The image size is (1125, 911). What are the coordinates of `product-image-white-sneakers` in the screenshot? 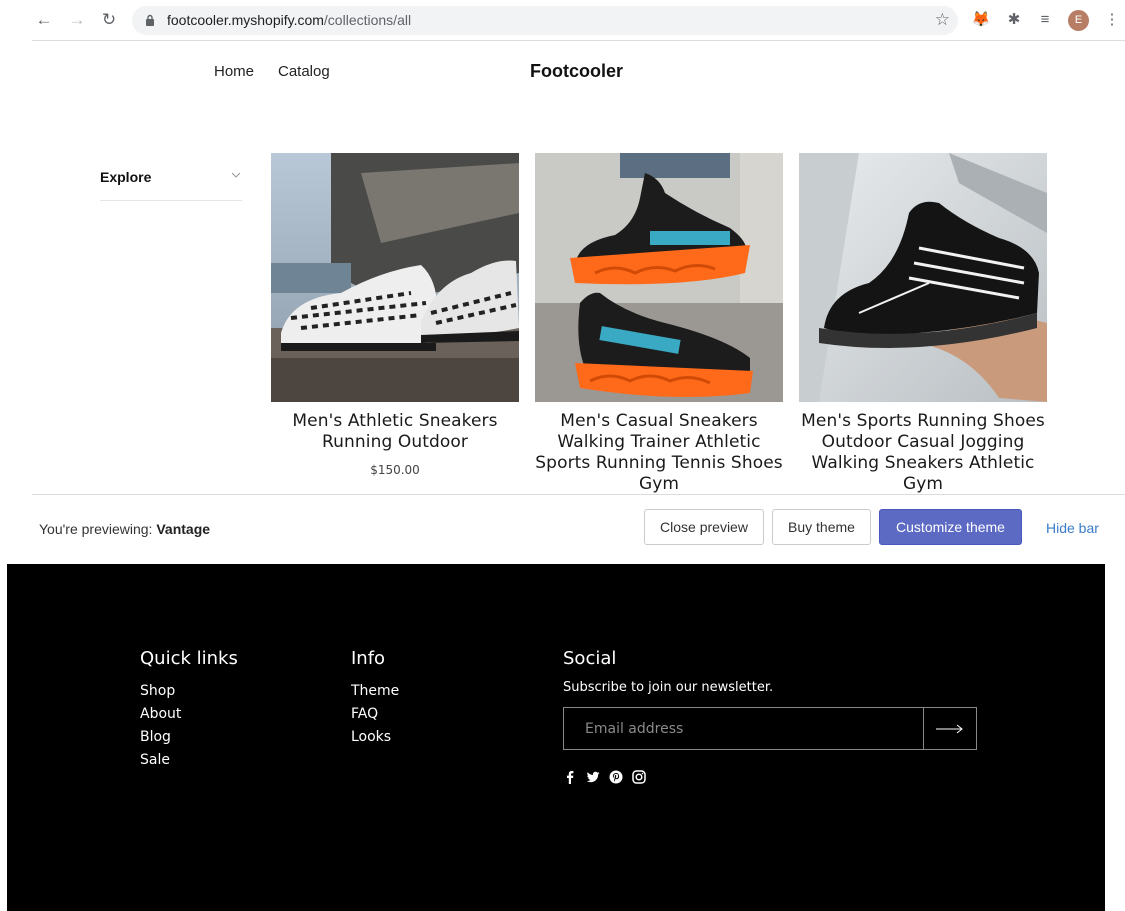 It's located at (395, 277).